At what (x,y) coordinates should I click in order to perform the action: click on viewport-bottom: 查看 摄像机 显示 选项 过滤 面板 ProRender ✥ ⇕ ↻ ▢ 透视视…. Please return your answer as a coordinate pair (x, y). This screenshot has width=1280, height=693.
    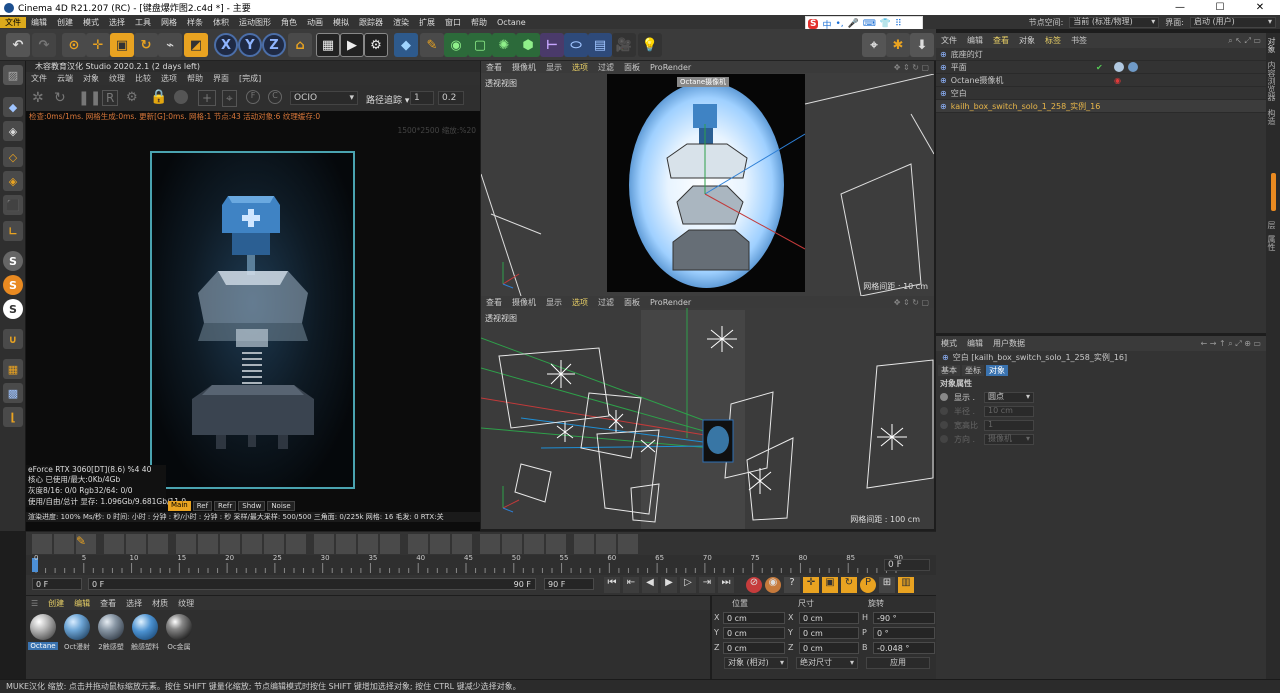
    Looking at the image, I should click on (707, 412).